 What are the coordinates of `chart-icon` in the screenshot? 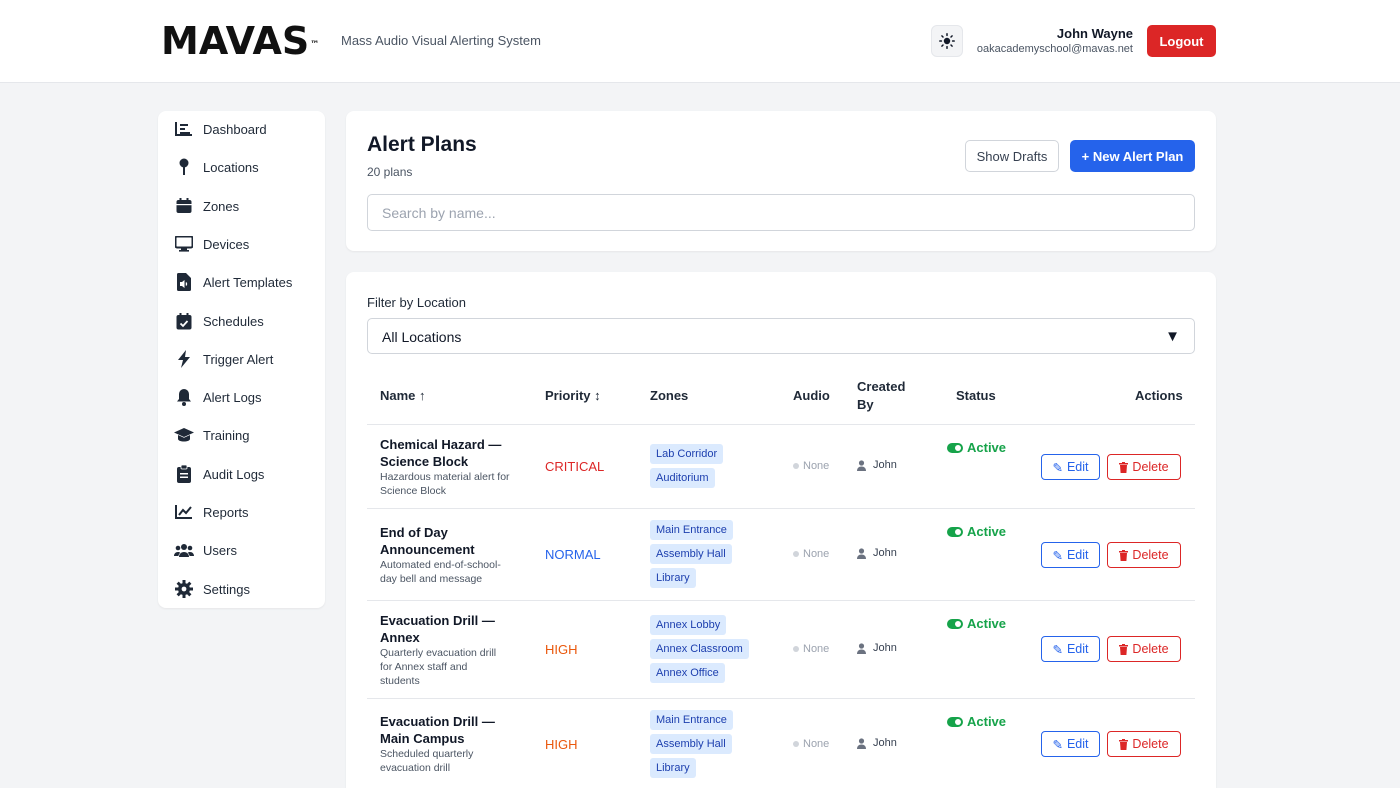 It's located at (184, 129).